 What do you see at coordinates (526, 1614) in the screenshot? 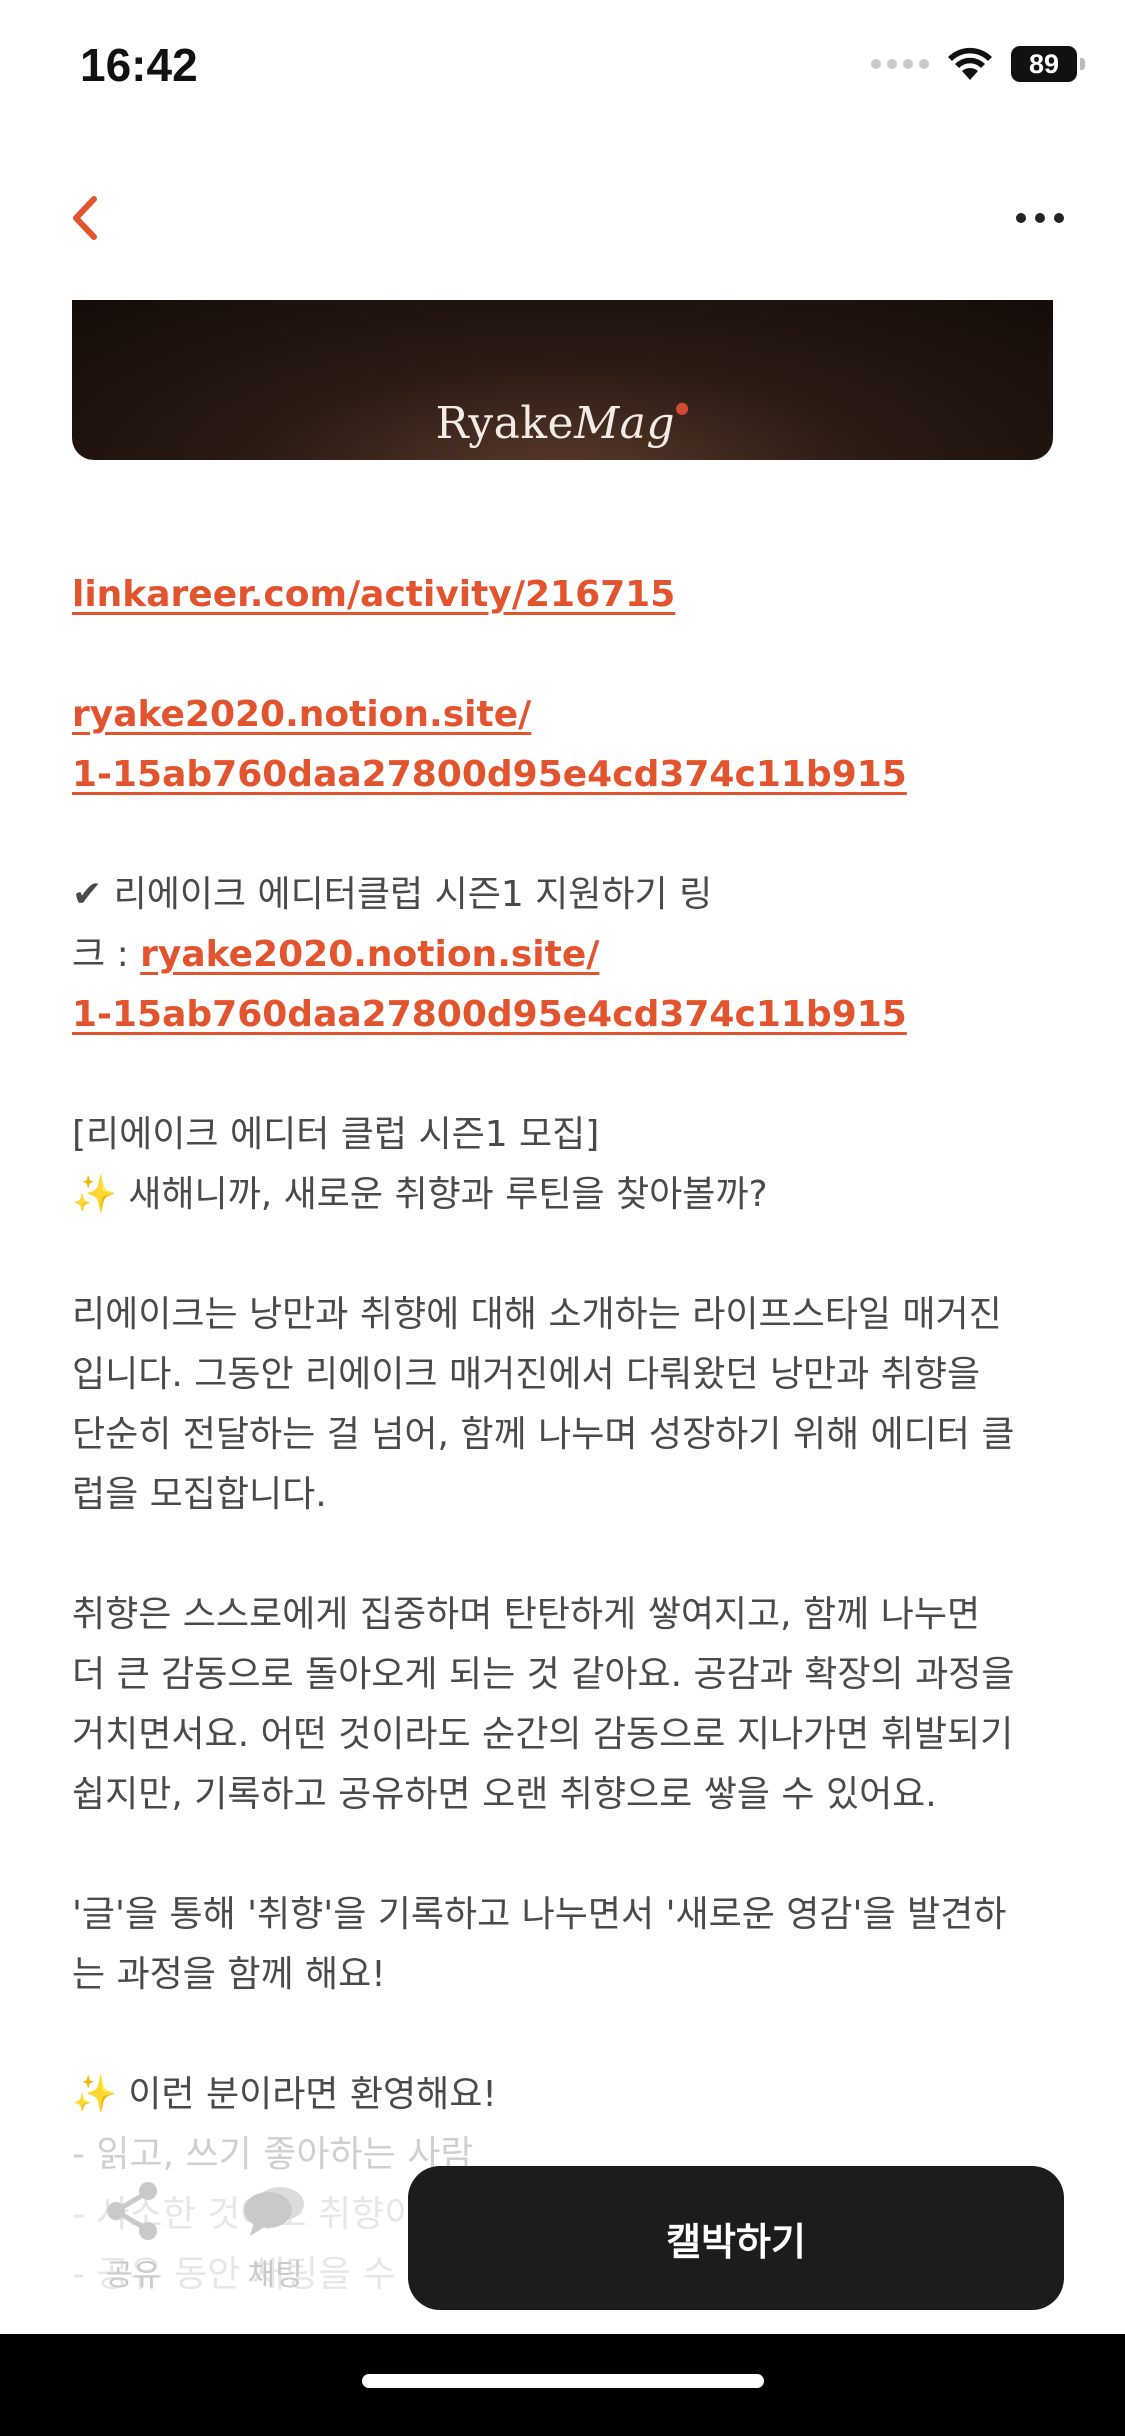
I see `taste-line: 취향은 스스로에게 집중하며 탄탄하게 쌓여지고, 함께 나누면` at bounding box center [526, 1614].